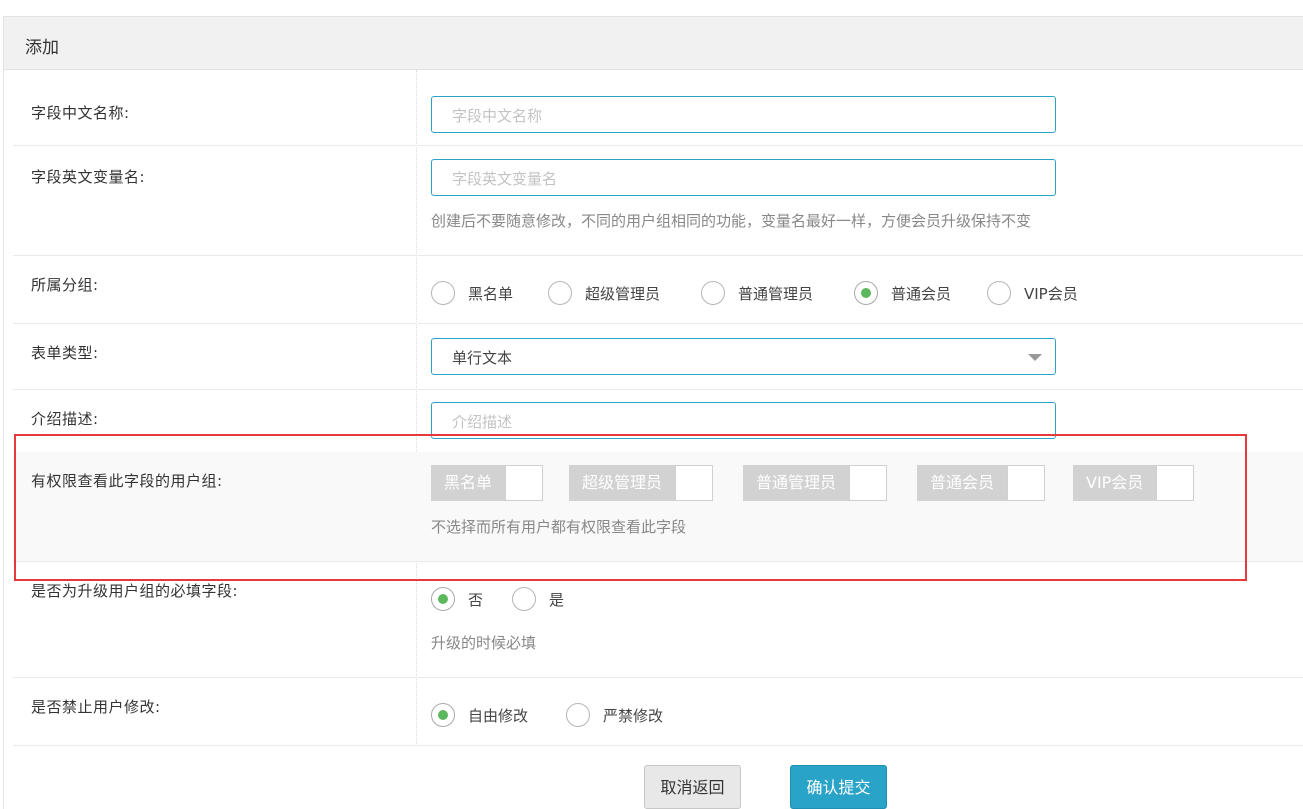 The image size is (1303, 809). I want to click on required-upgrade-label: 是否为升级用户组的必填字段:, so click(135, 591).